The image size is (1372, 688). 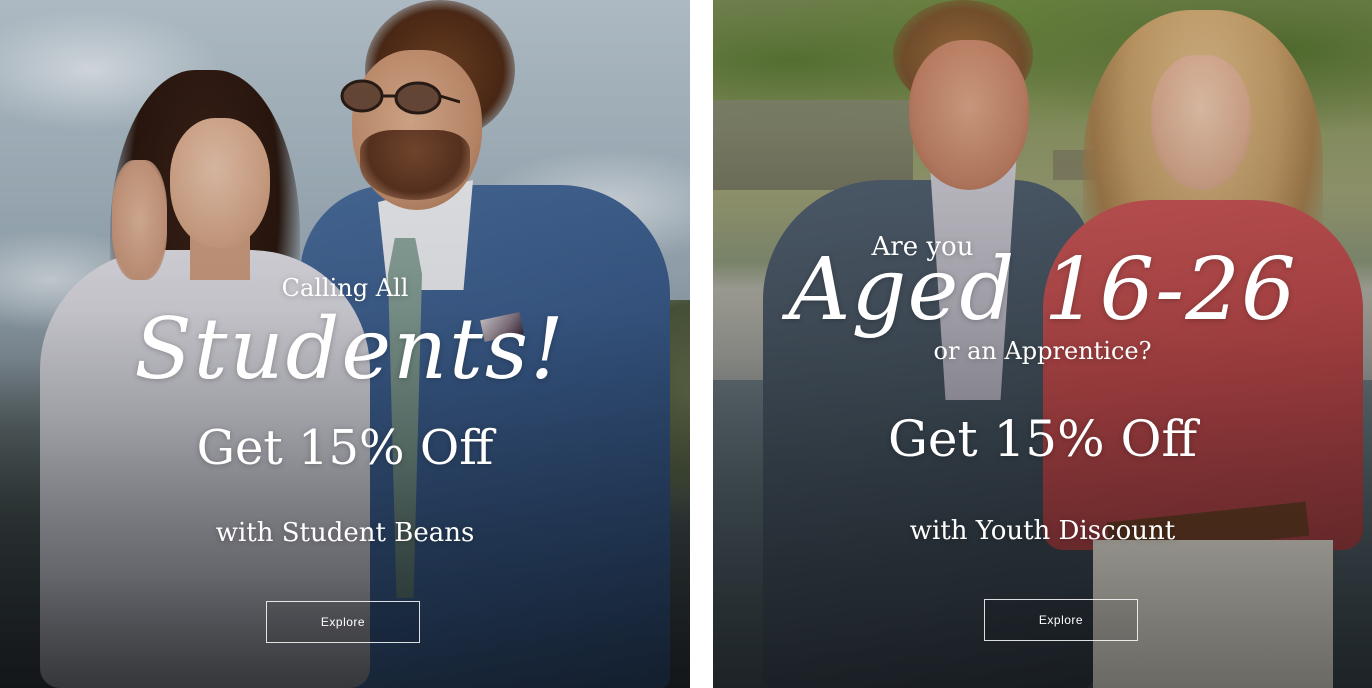 What do you see at coordinates (343, 622) in the screenshot?
I see `explore-student-button: Explore` at bounding box center [343, 622].